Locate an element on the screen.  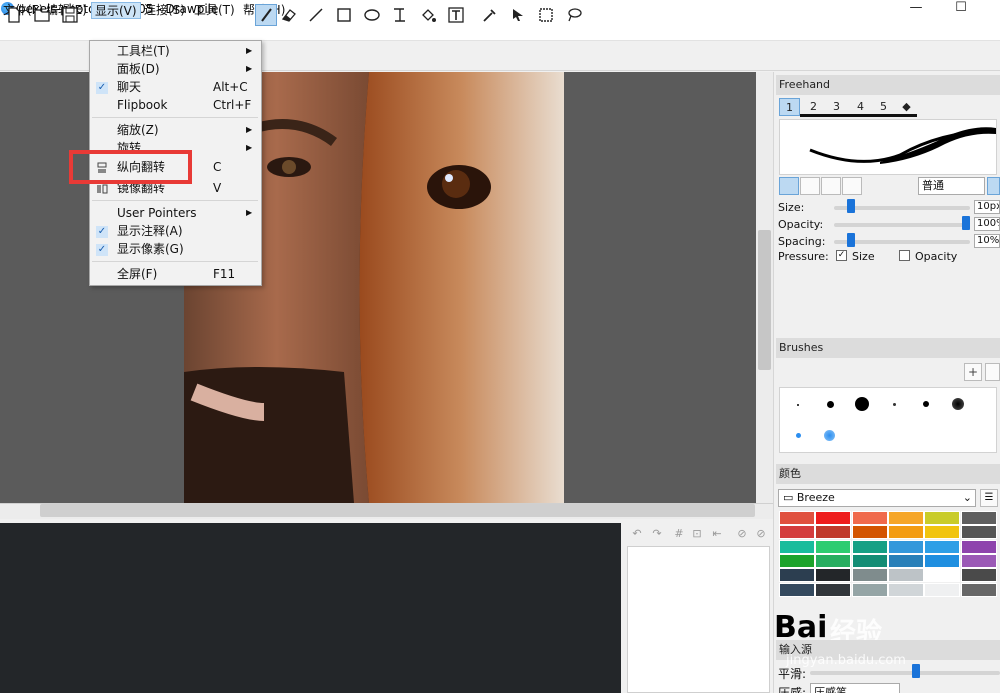
menu-item-fullscreen: 全屏(F) F11 is located at coordinates (175, 274).